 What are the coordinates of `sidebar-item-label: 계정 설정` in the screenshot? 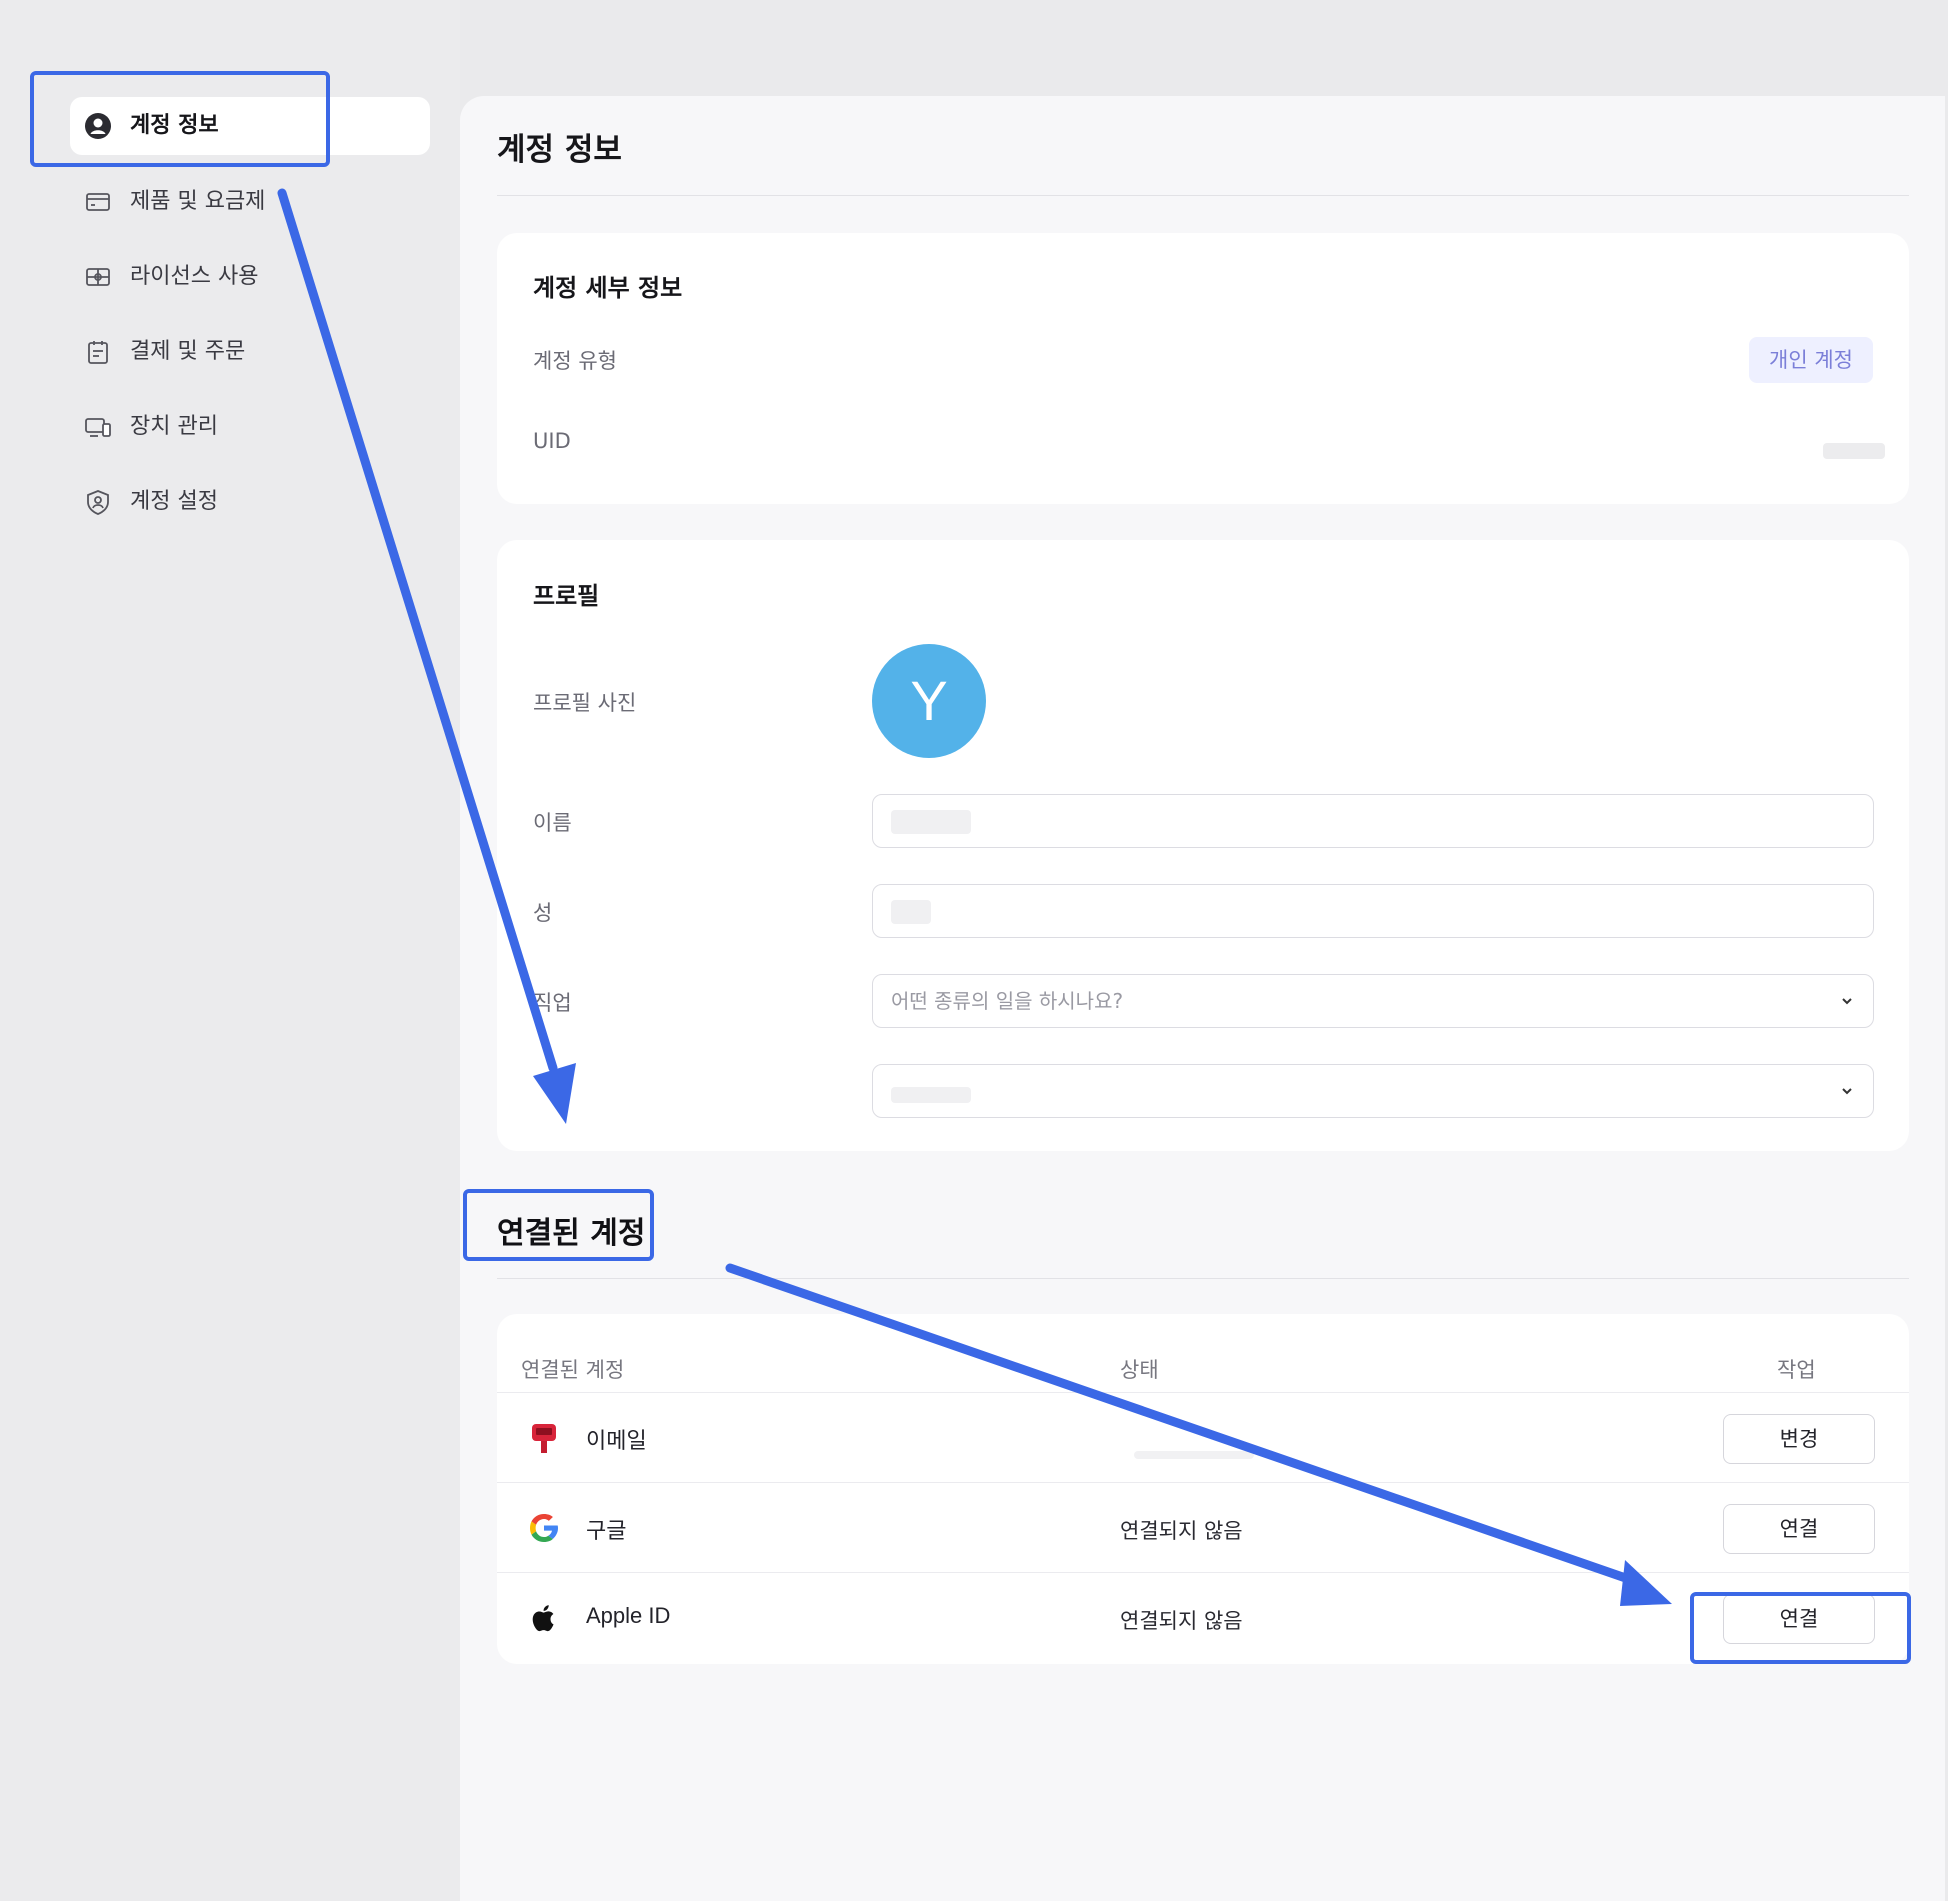 It's located at (174, 501).